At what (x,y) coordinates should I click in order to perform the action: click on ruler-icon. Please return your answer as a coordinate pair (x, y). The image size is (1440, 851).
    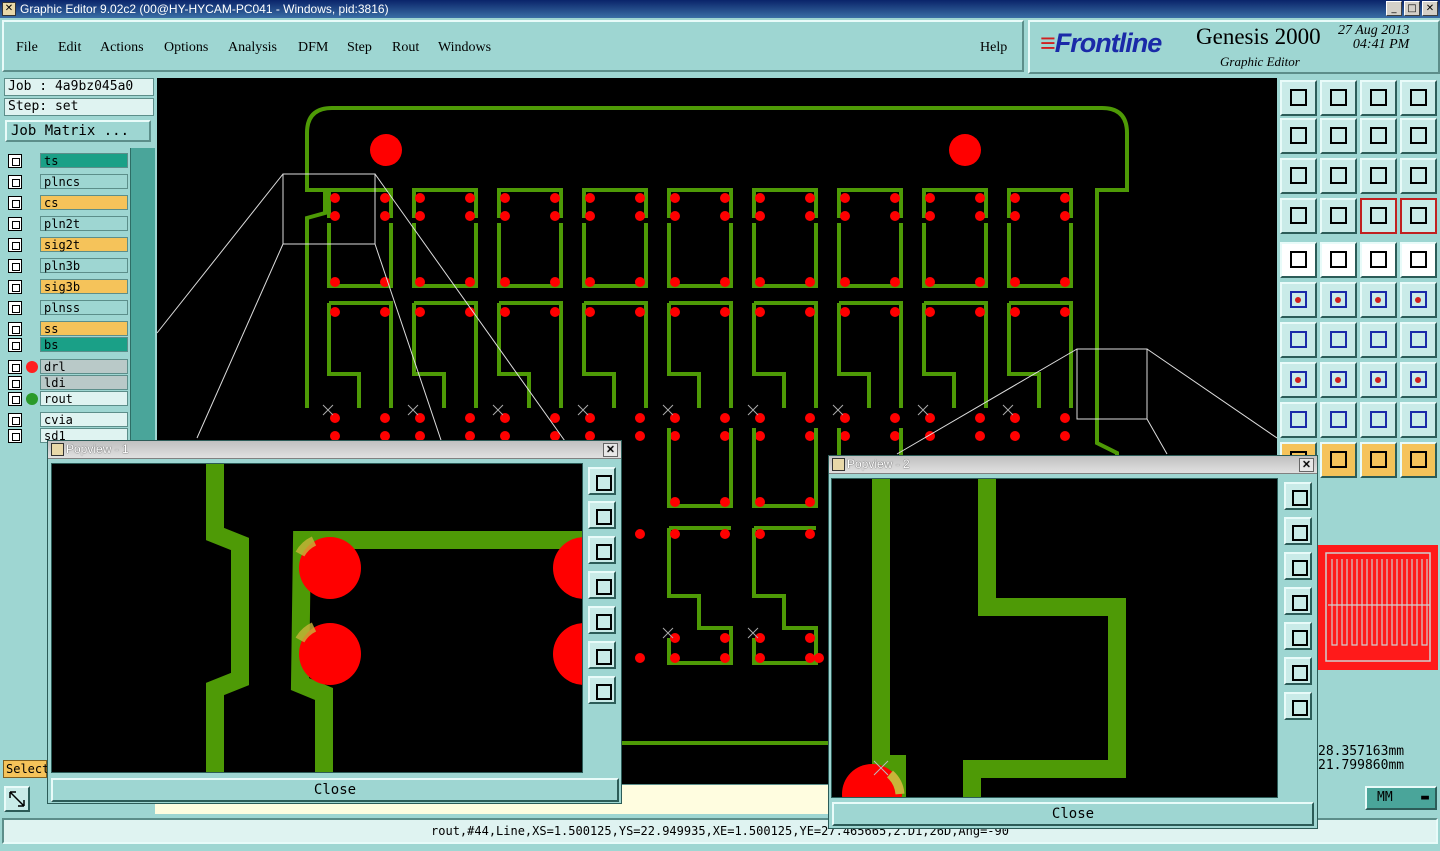
    Looking at the image, I should click on (1378, 260).